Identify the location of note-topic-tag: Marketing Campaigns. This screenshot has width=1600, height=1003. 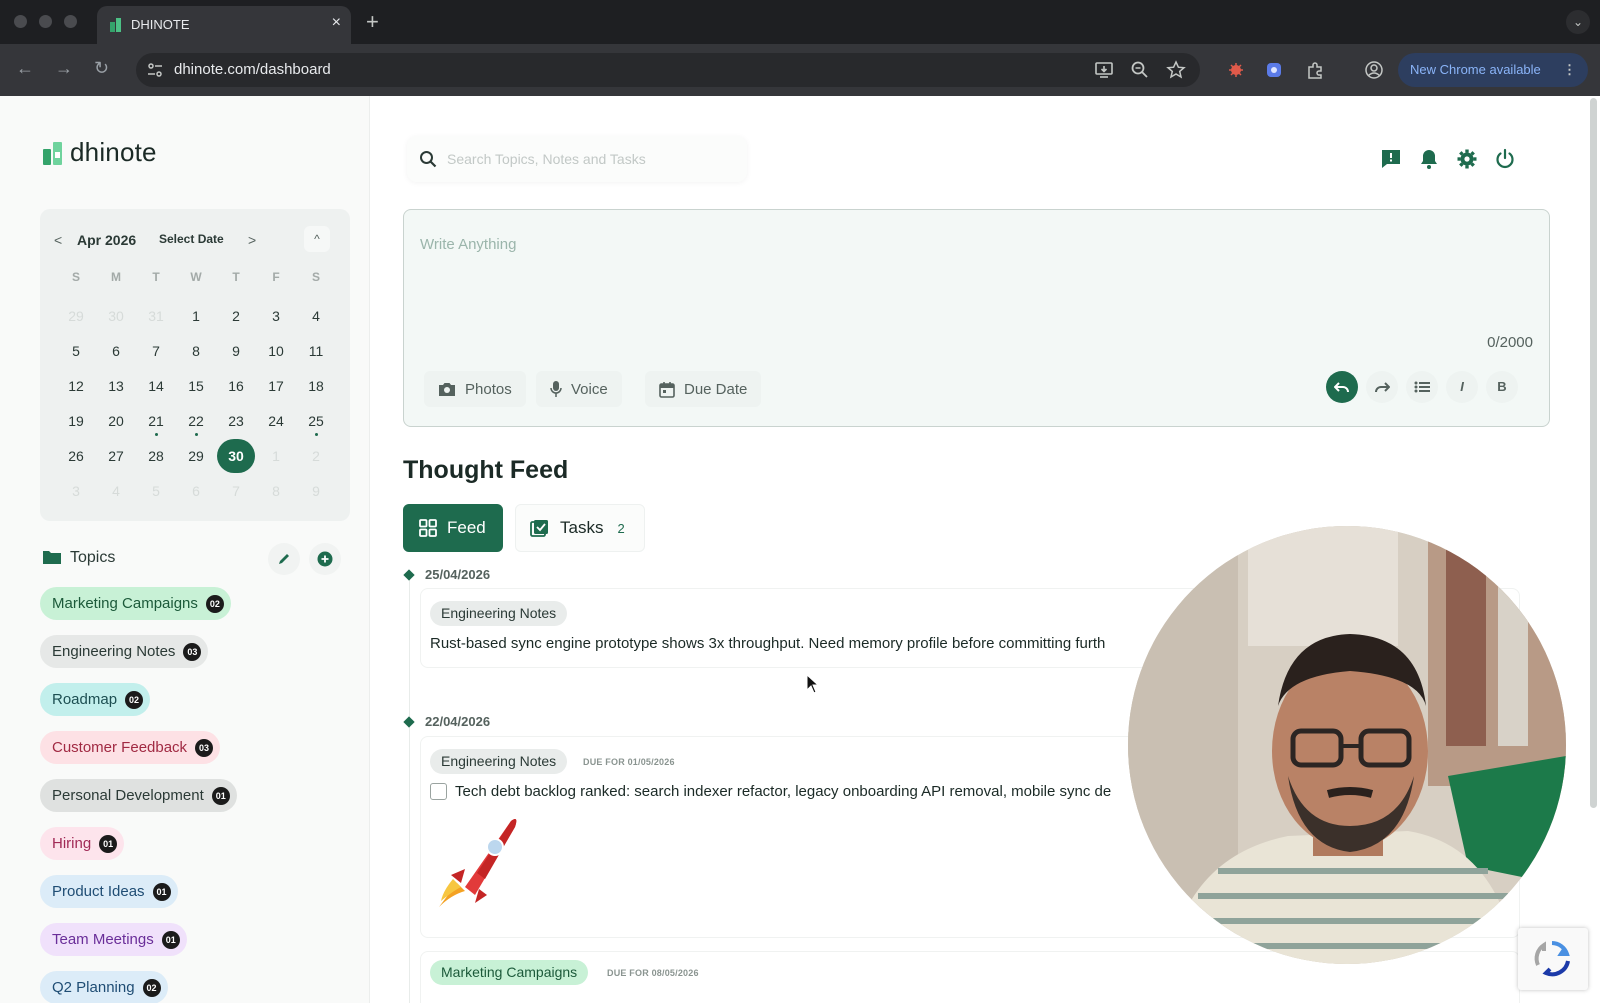
(509, 972).